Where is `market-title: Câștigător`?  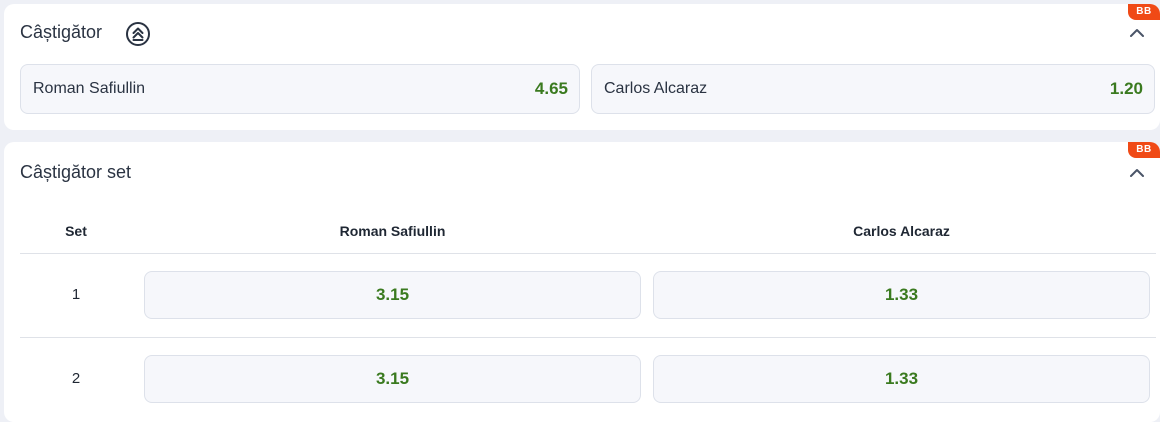 market-title: Câștigător is located at coordinates (61, 32).